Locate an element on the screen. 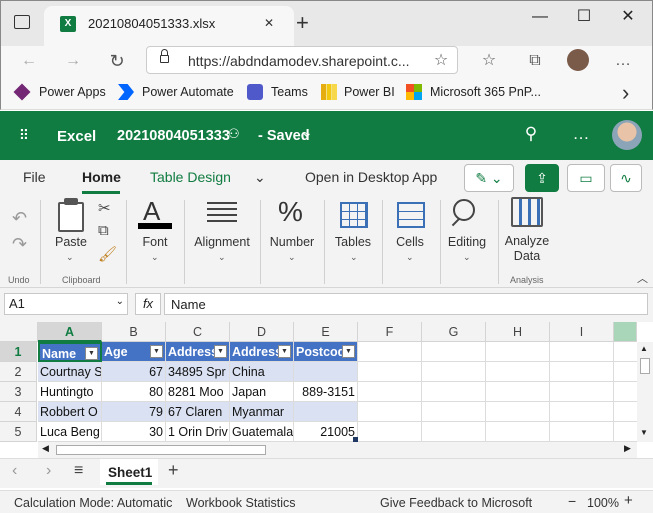 This screenshot has height=513, width=653. scroll-thumb is located at coordinates (645, 366).